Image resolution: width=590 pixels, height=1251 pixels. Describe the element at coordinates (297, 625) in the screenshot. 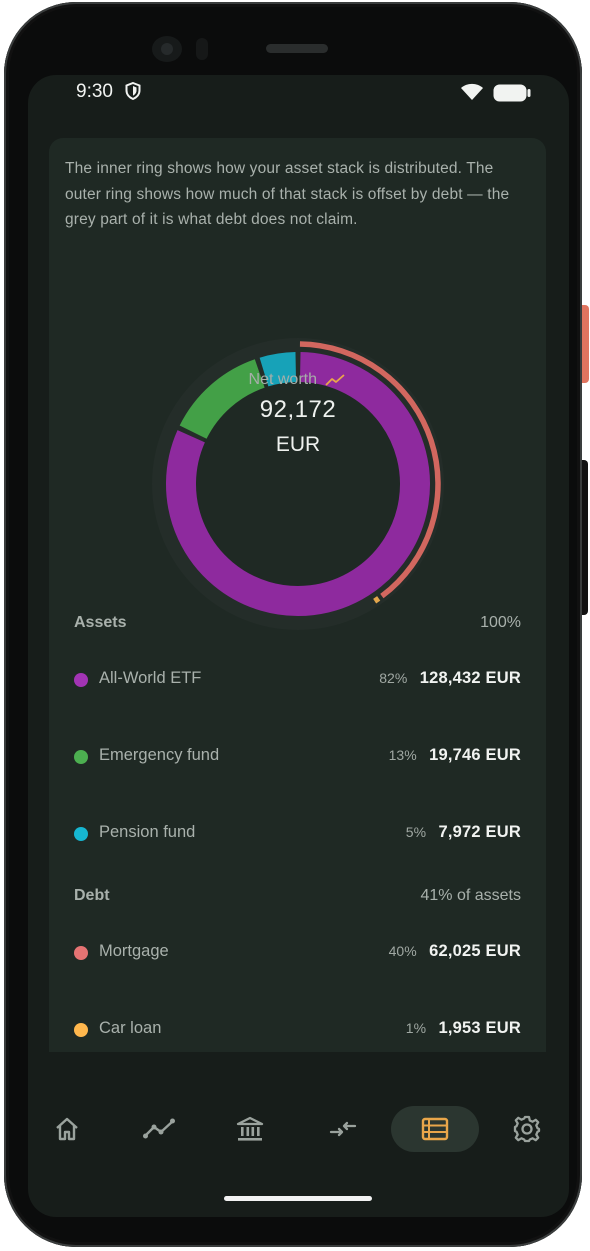

I see `assets-header: Assets 100%` at that location.